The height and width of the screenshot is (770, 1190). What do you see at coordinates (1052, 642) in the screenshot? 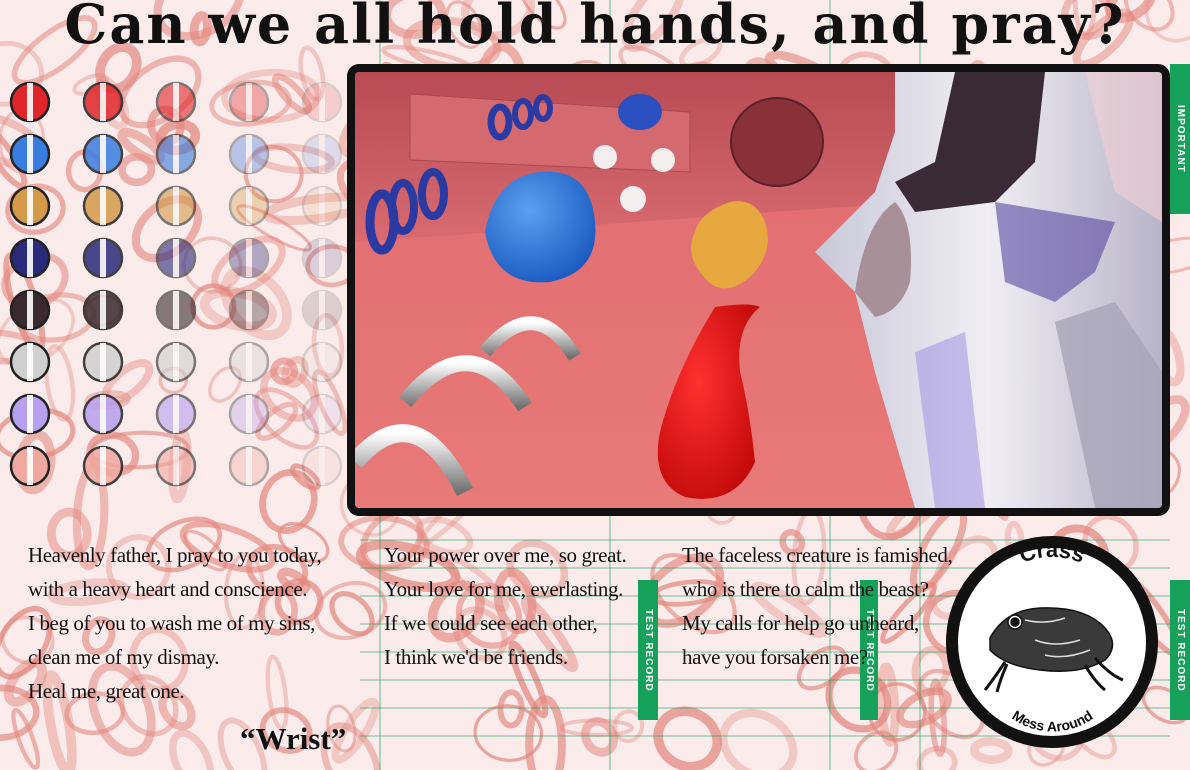
I see `crass-logo: Crass Mess Around` at bounding box center [1052, 642].